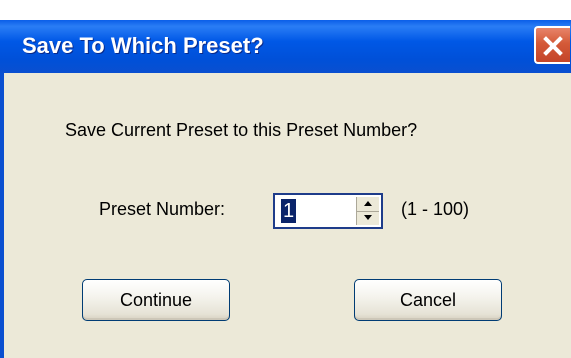  I want to click on close-button, so click(552, 45).